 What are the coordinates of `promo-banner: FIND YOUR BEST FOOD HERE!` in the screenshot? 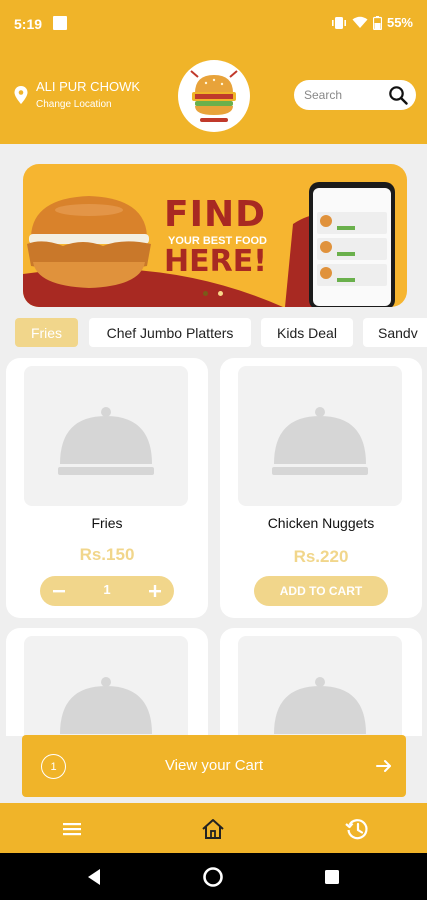 It's located at (215, 235).